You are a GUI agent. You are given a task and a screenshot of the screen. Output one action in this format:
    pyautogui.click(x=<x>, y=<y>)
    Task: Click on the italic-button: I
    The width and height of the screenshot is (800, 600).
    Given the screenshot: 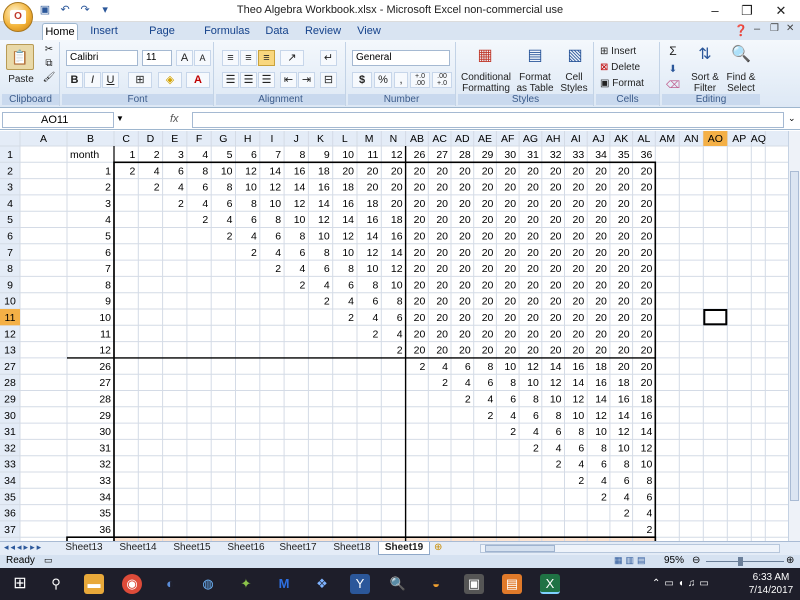 What is the action you would take?
    pyautogui.click(x=92, y=80)
    